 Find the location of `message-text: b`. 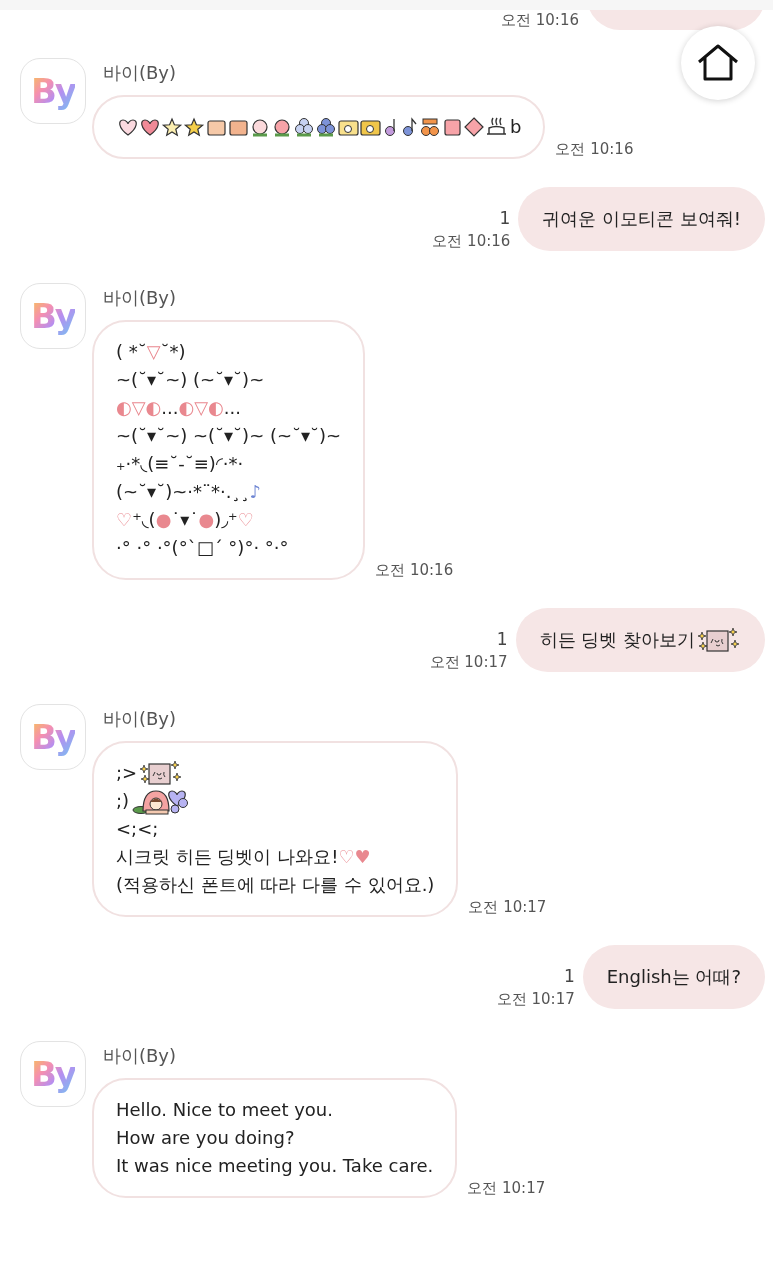

message-text: b is located at coordinates (516, 127).